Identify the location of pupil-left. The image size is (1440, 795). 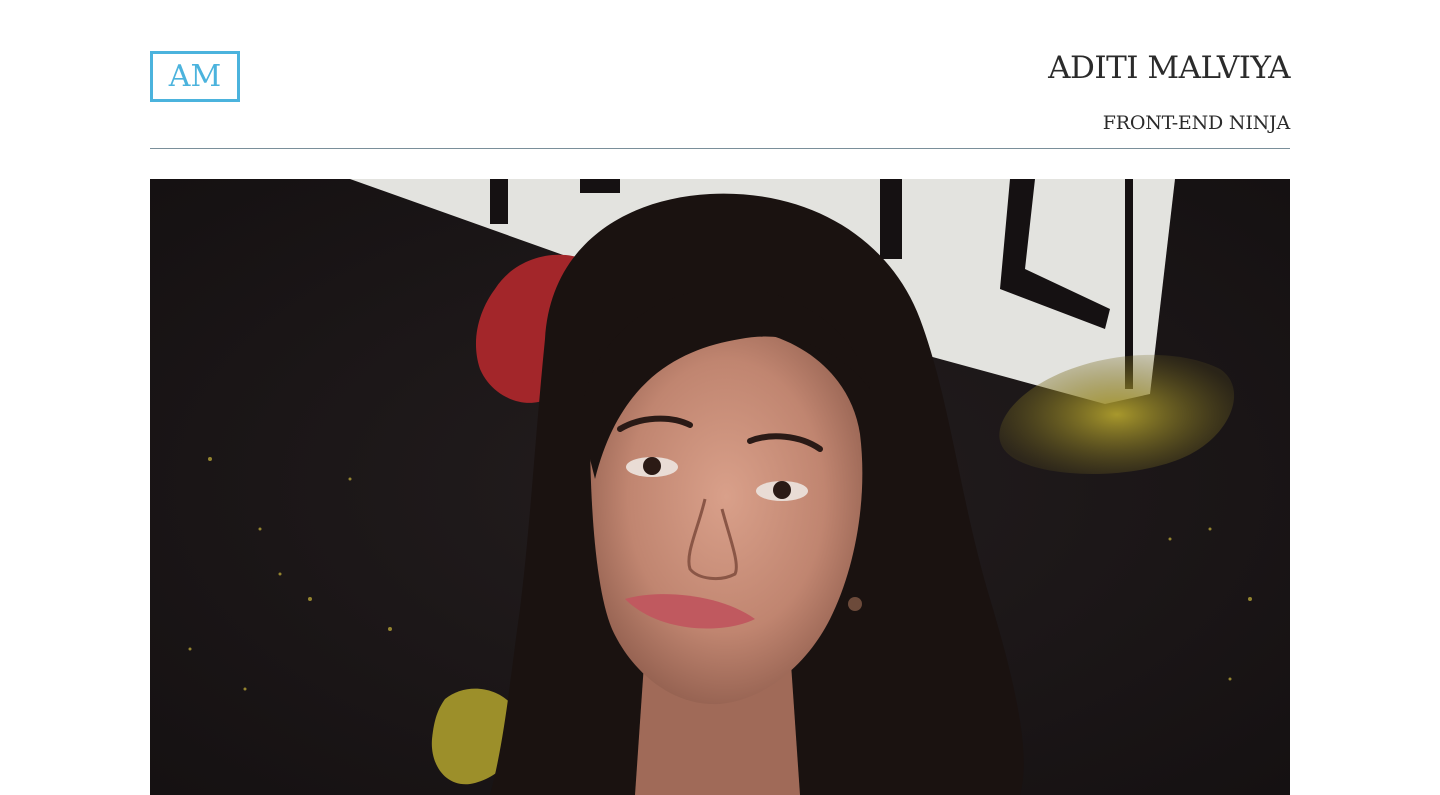
(652, 466).